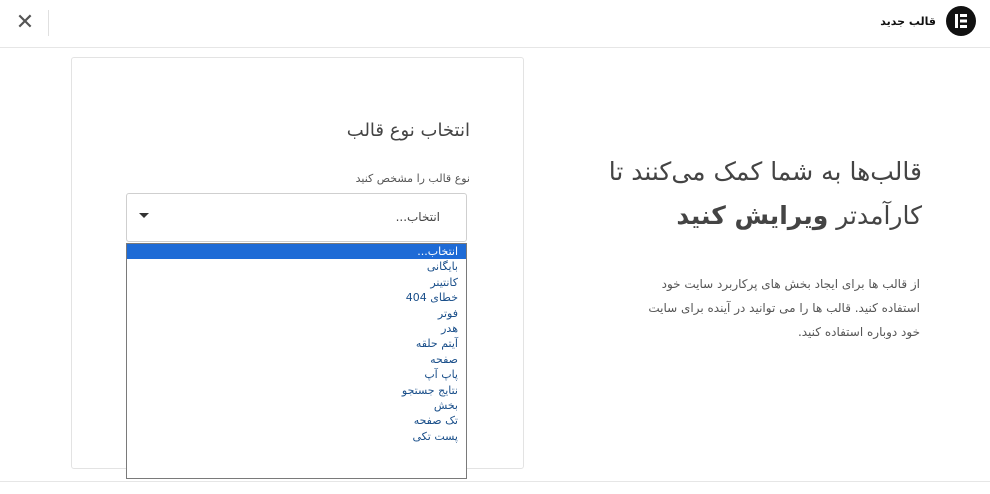  What do you see at coordinates (296, 282) in the screenshot?
I see `dropdown-option: کانتینر` at bounding box center [296, 282].